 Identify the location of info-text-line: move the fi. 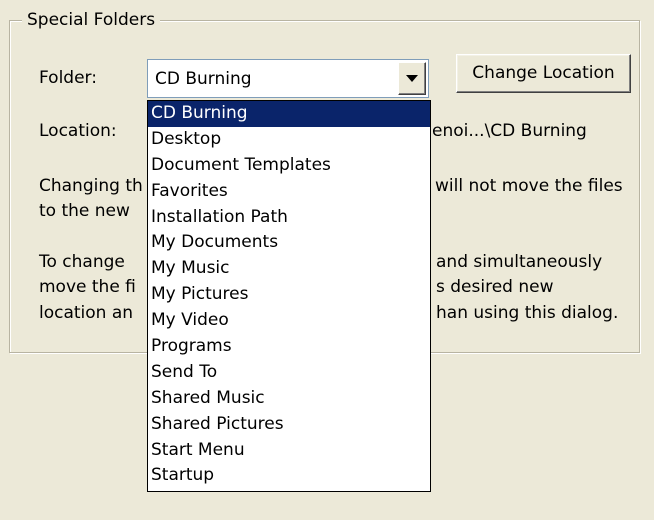
(87, 287).